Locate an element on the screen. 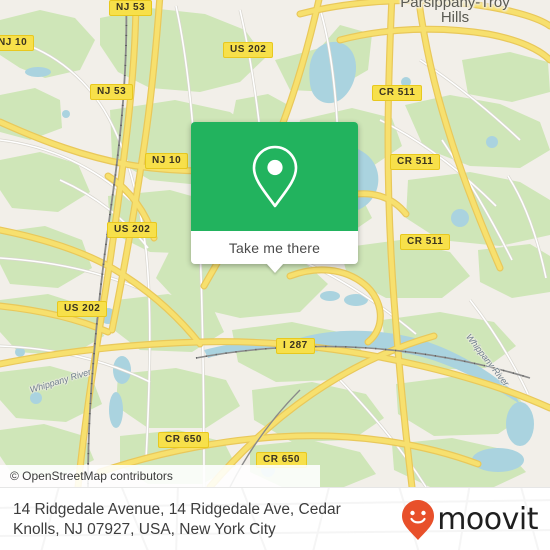 The height and width of the screenshot is (550, 550). moovit-wordmark: moovit is located at coordinates (487, 519).